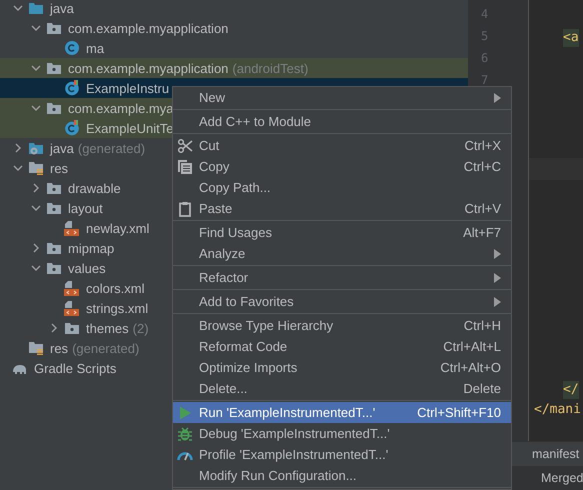 The height and width of the screenshot is (490, 583). What do you see at coordinates (115, 288) in the screenshot?
I see `node-label: colors.xml` at bounding box center [115, 288].